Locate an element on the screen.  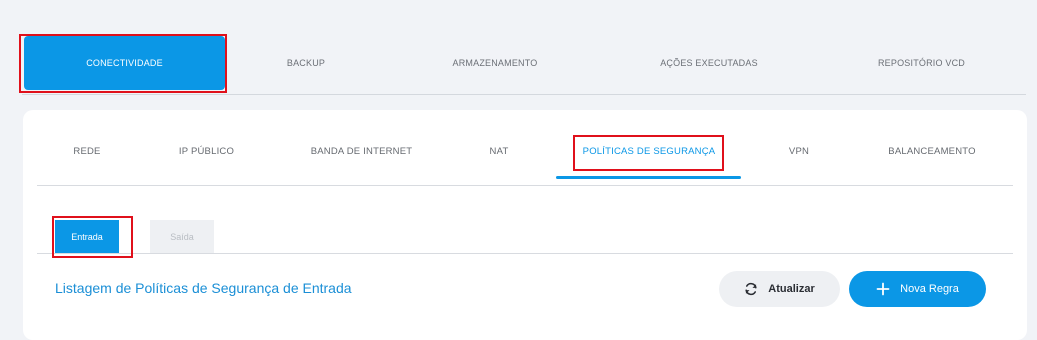
tab-backup: BACKUP is located at coordinates (306, 63).